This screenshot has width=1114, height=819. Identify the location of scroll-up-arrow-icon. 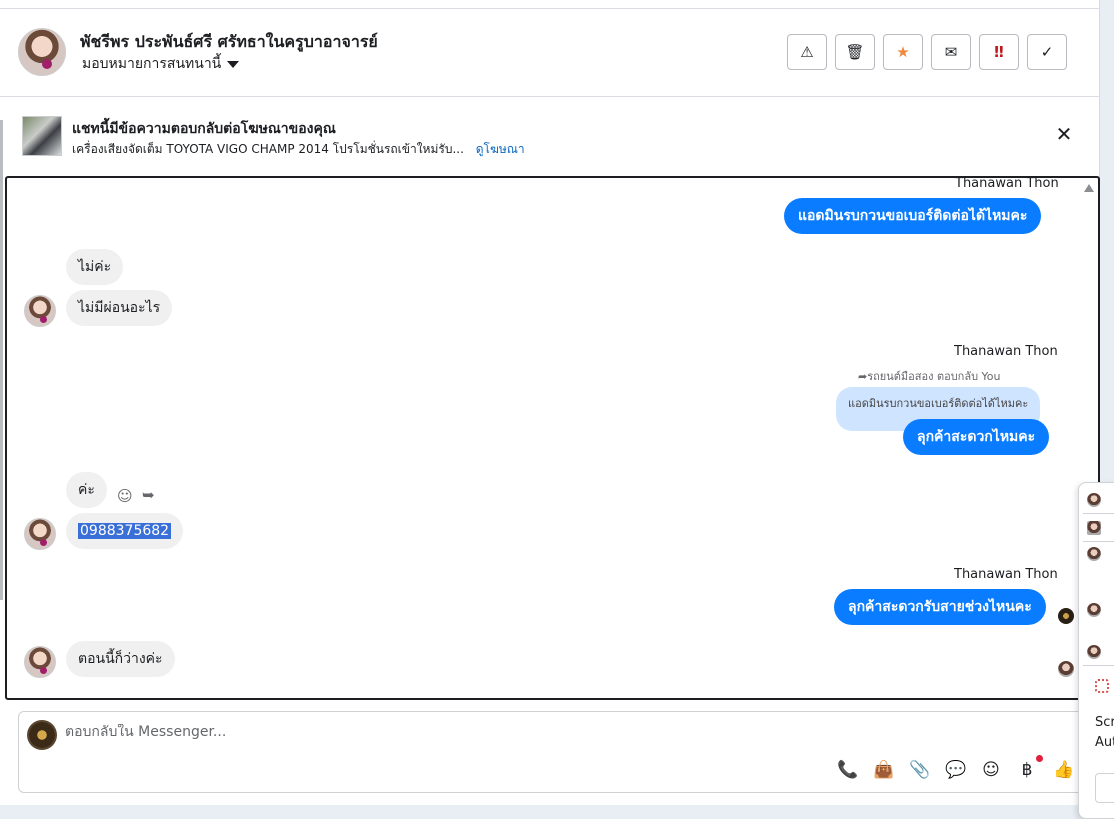
(1089, 188).